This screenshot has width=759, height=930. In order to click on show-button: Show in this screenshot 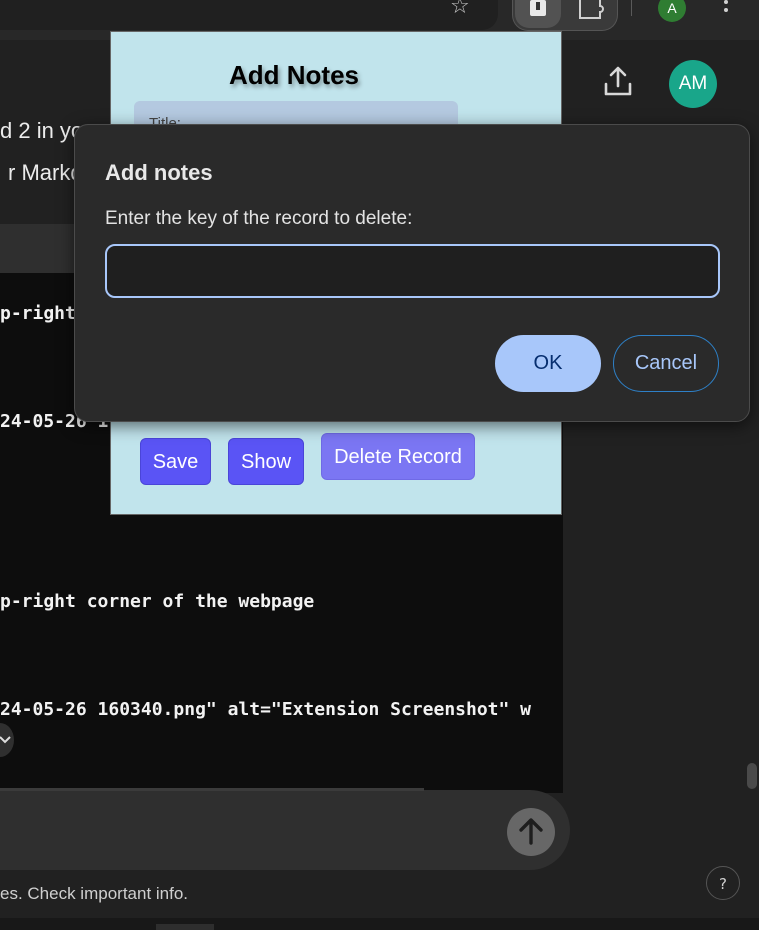, I will do `click(266, 461)`.